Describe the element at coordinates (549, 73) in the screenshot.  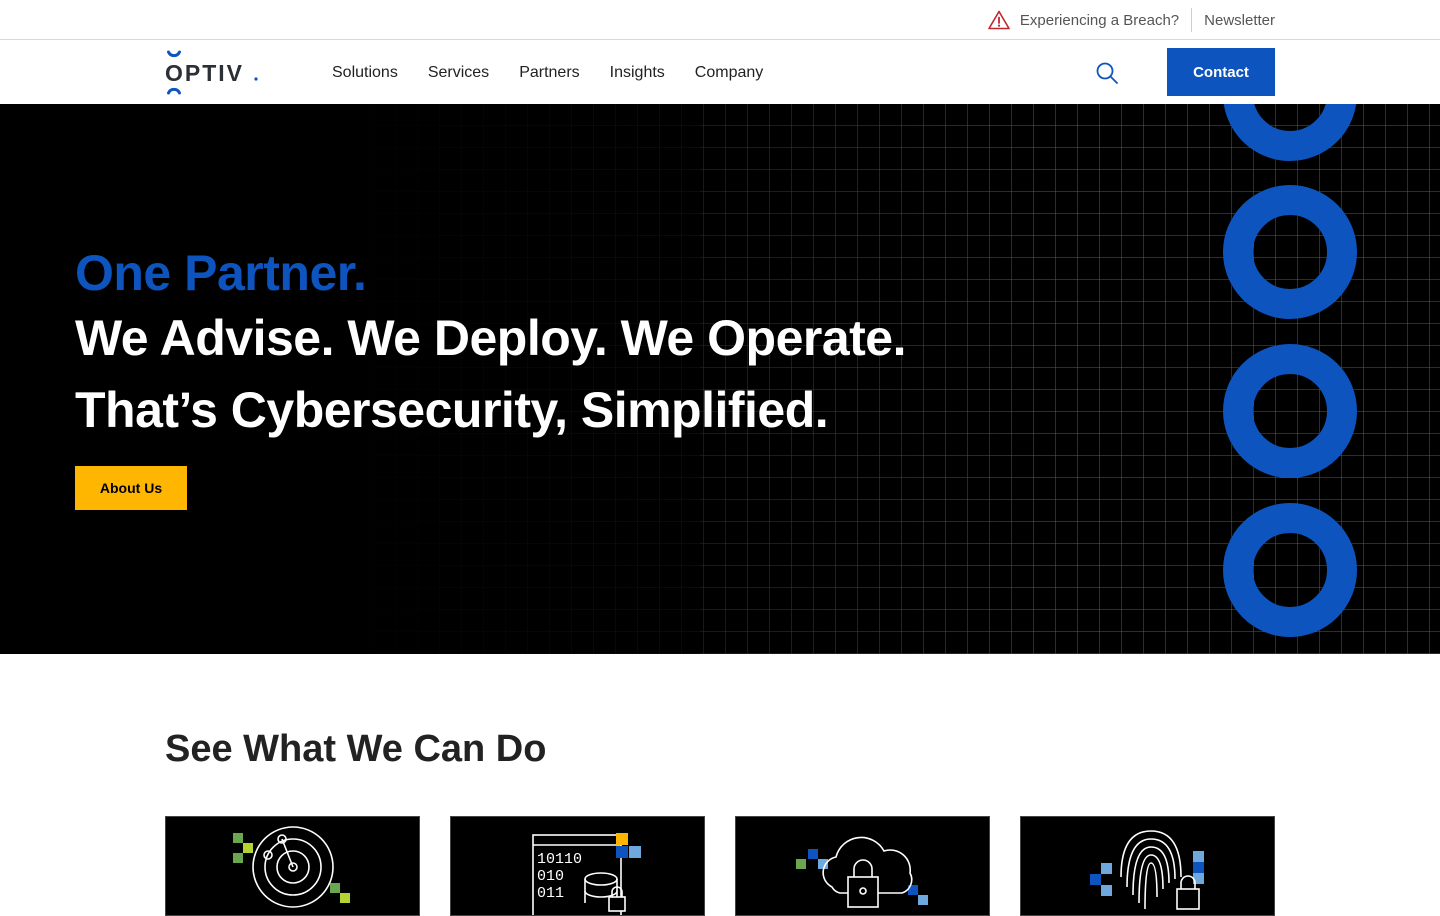
I see `nav-partners: Partners` at that location.